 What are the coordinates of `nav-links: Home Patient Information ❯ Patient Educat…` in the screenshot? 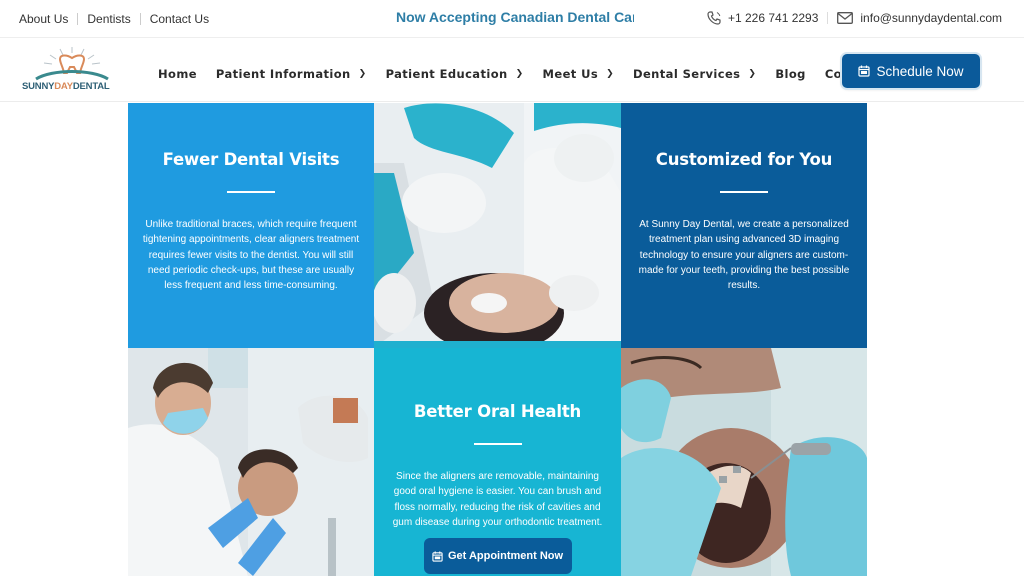 It's located at (538, 74).